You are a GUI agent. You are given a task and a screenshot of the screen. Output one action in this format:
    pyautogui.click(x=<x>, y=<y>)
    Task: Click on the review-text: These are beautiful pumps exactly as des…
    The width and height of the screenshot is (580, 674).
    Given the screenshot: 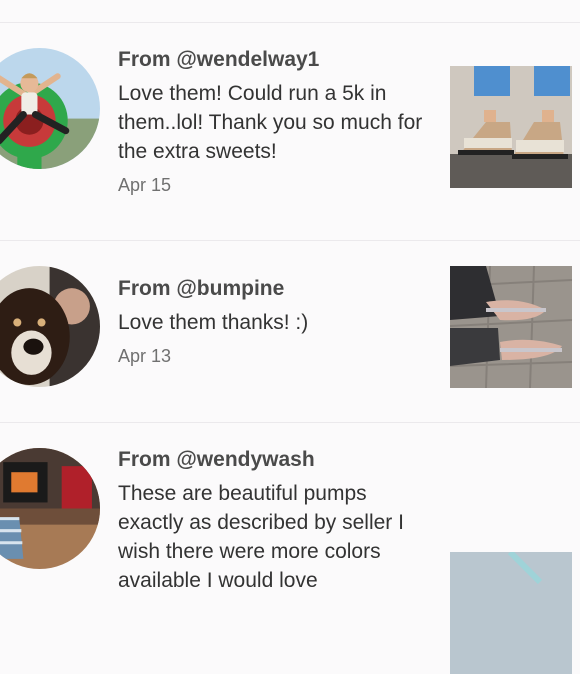 What is the action you would take?
    pyautogui.click(x=261, y=537)
    